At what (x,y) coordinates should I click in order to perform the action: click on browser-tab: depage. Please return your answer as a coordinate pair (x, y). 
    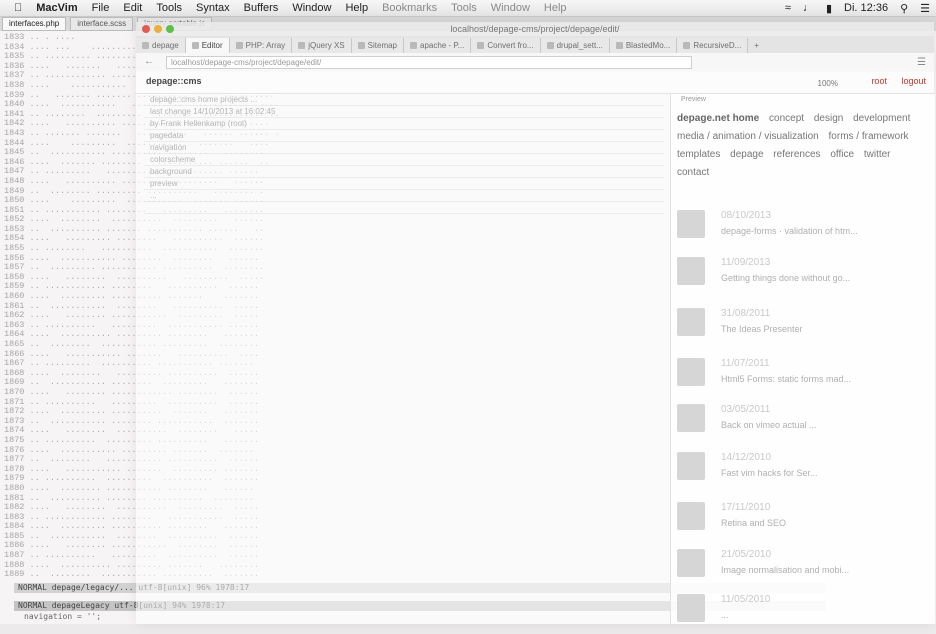
    Looking at the image, I should click on (161, 45).